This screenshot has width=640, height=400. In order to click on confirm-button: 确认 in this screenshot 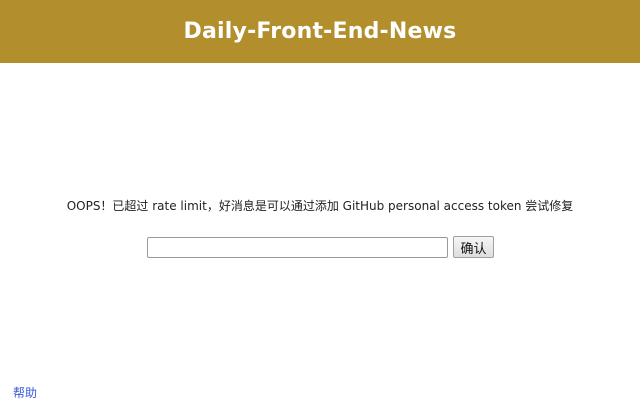, I will do `click(473, 247)`.